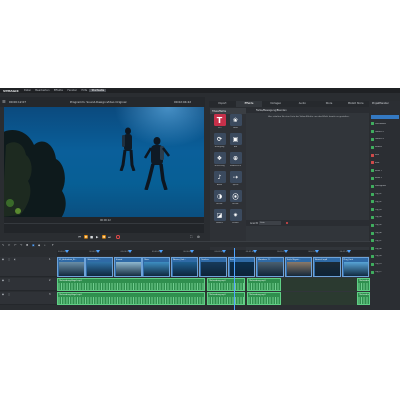 The image size is (400, 400). Describe the element at coordinates (385, 132) in the screenshot. I see `project-browser-item: Tauchen 1` at that location.